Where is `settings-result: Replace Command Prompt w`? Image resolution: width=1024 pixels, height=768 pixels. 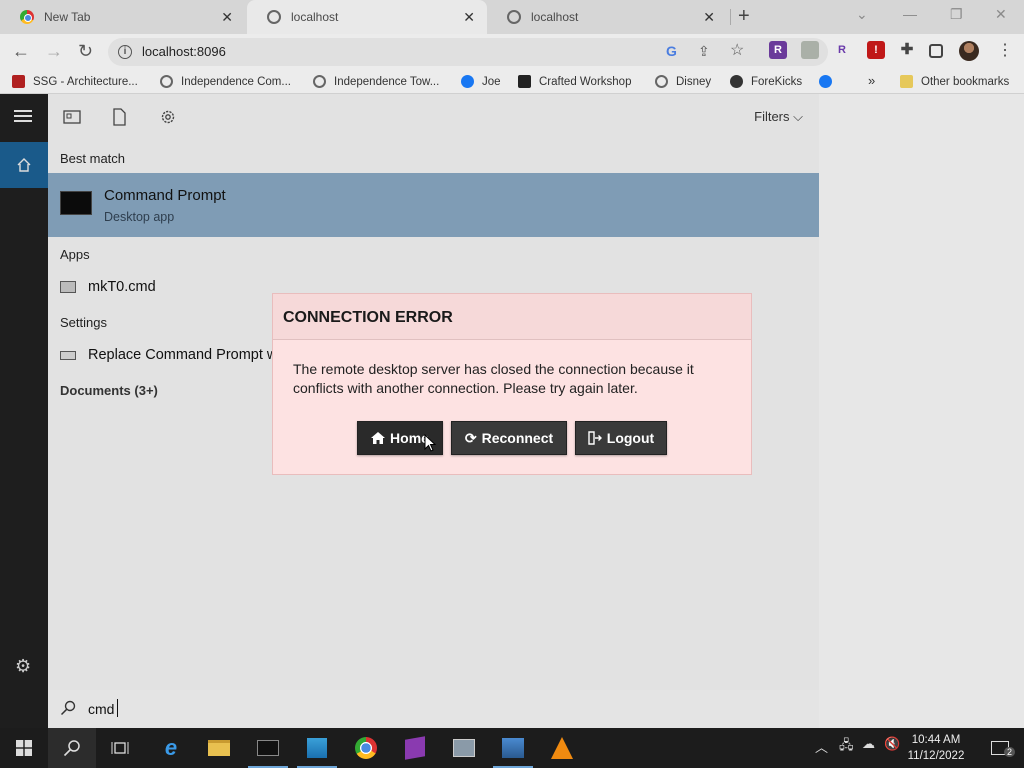
settings-result: Replace Command Prompt w is located at coordinates (168, 355).